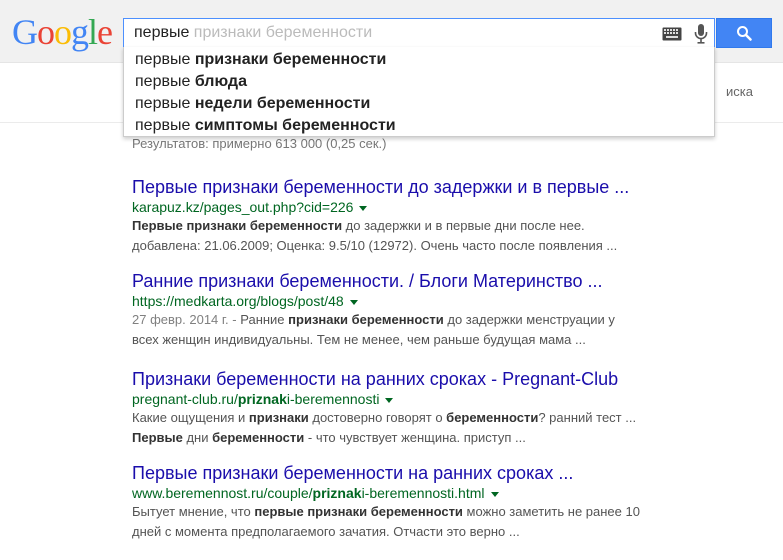  What do you see at coordinates (193, 511) in the screenshot?
I see `text-segment: Бытует мнение, что` at bounding box center [193, 511].